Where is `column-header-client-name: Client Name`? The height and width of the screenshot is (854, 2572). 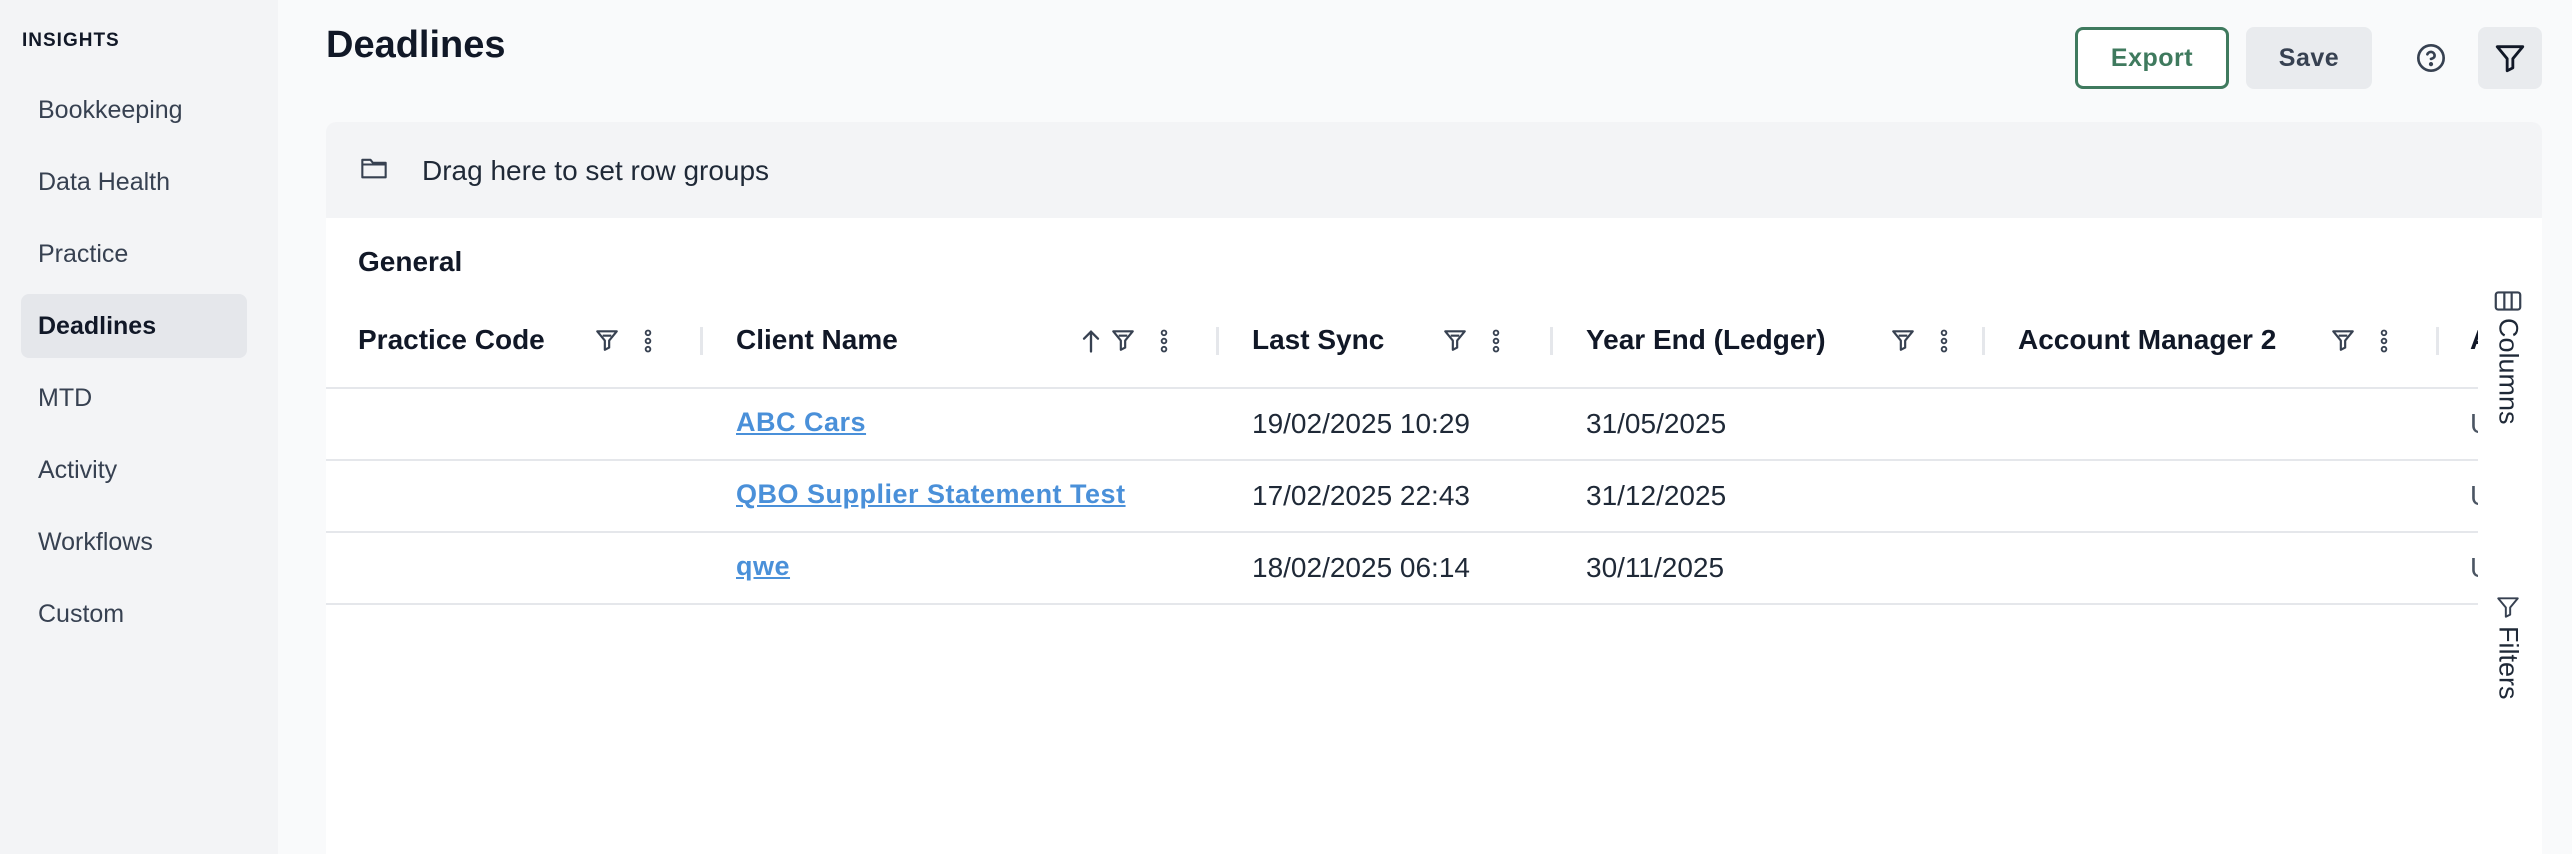 column-header-client-name: Client Name is located at coordinates (817, 340).